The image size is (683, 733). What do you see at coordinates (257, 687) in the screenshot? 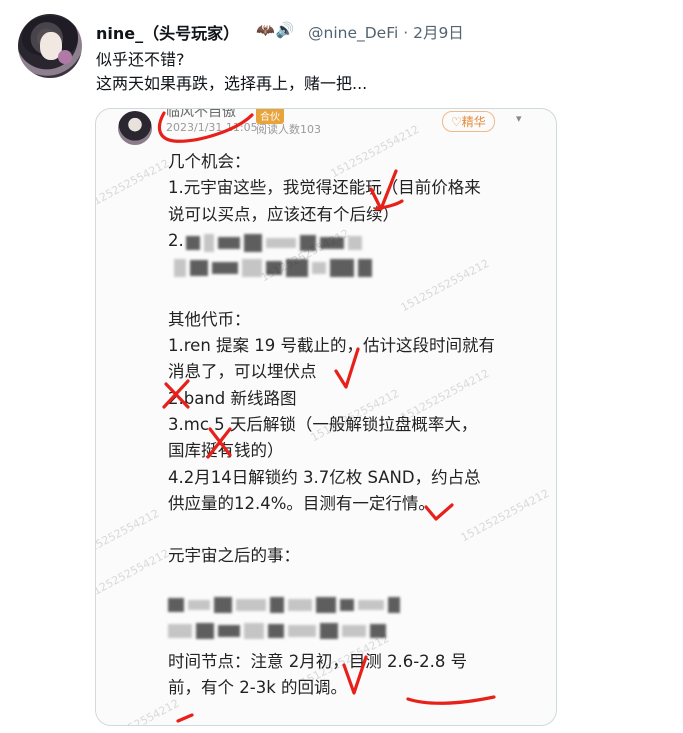
I see `content-line: 前，有个 2-3k 的回调。` at bounding box center [257, 687].